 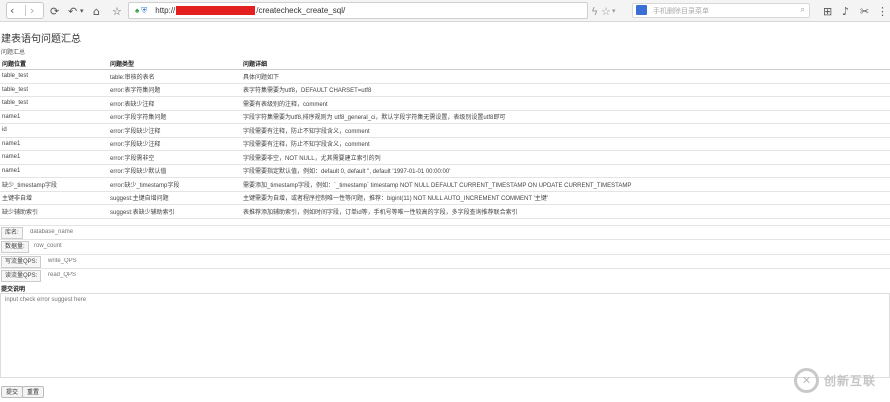 I want to click on write-qps-input, so click(x=198, y=261).